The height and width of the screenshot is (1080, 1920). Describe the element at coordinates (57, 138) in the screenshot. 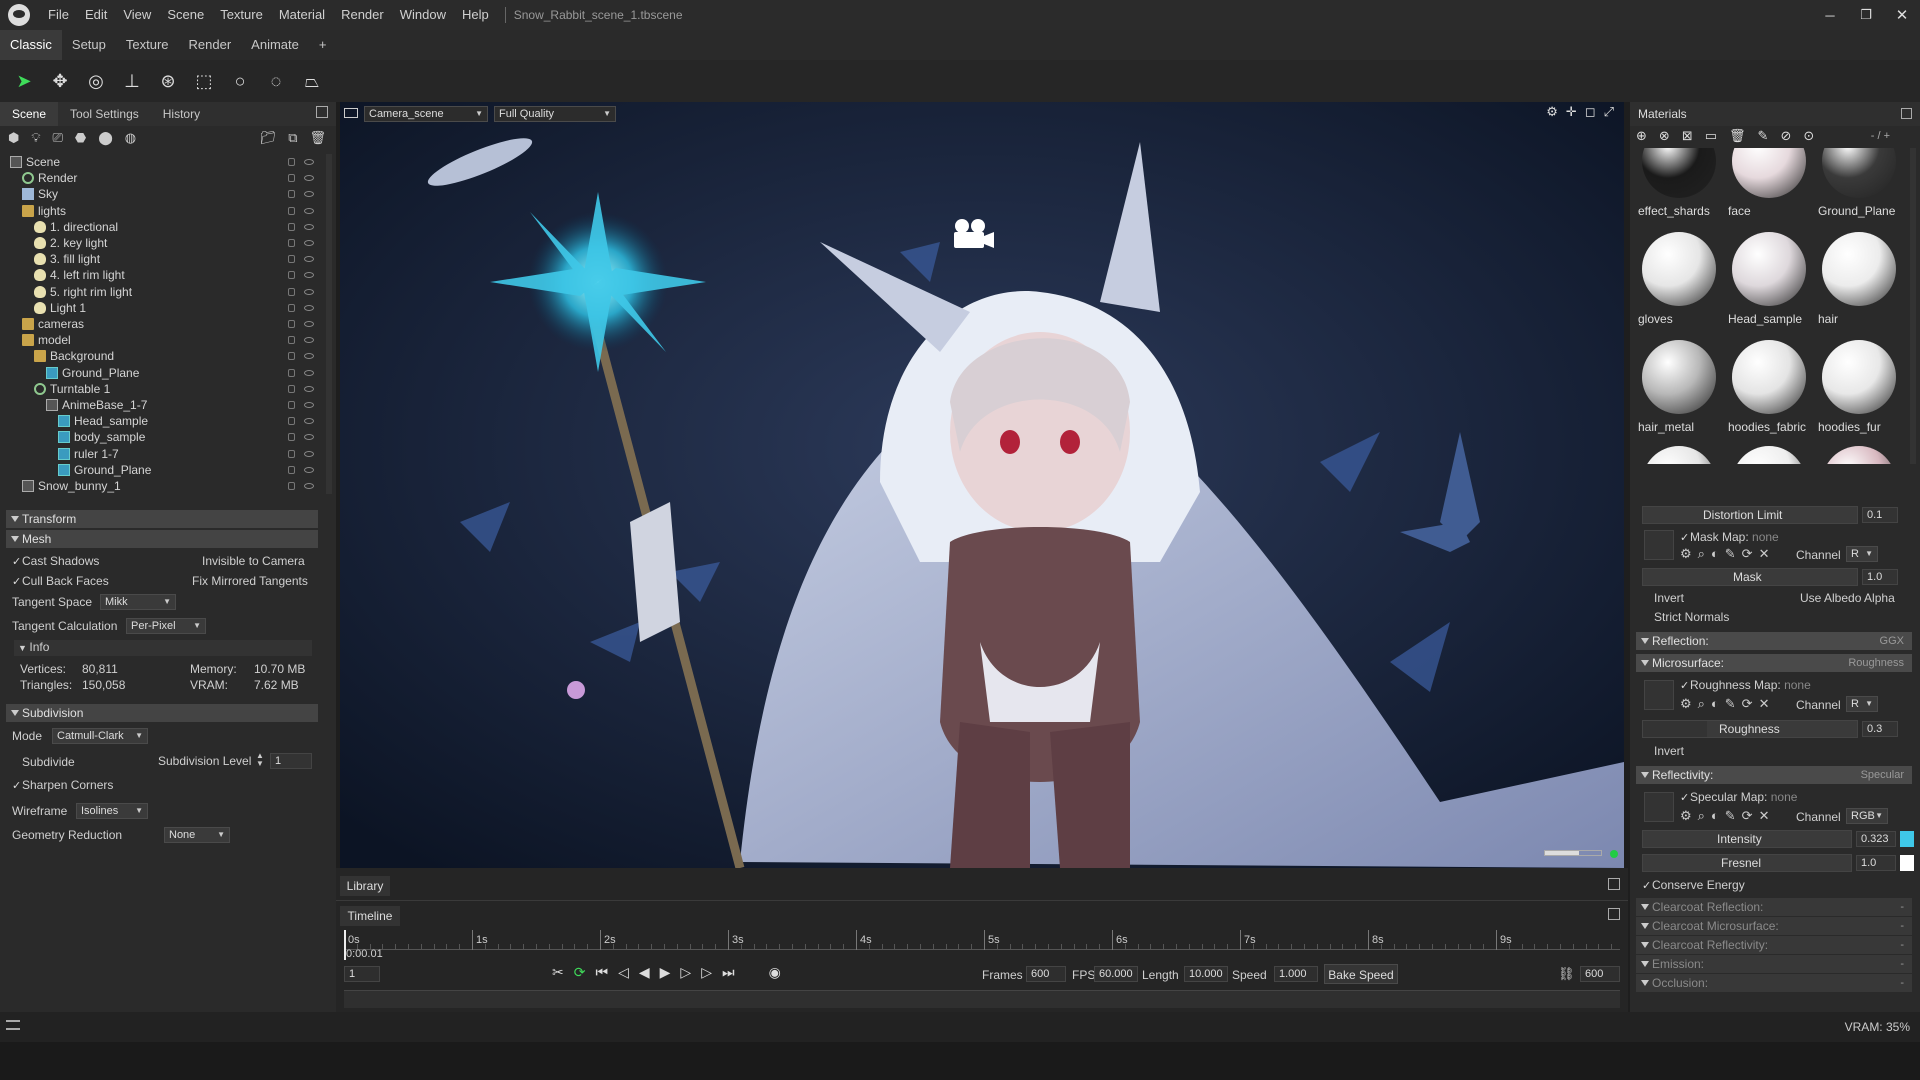

I see `add-camera-icon: ⎚` at that location.